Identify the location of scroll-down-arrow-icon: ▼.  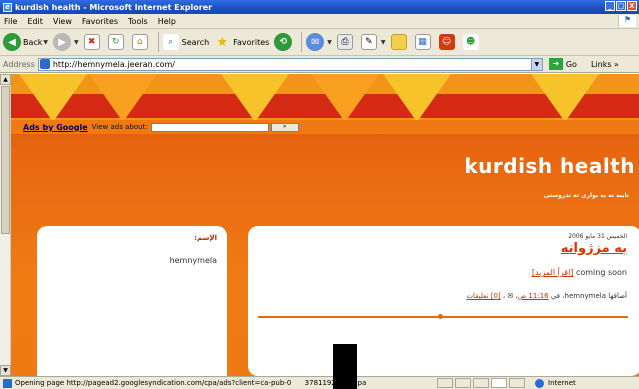
(5, 370).